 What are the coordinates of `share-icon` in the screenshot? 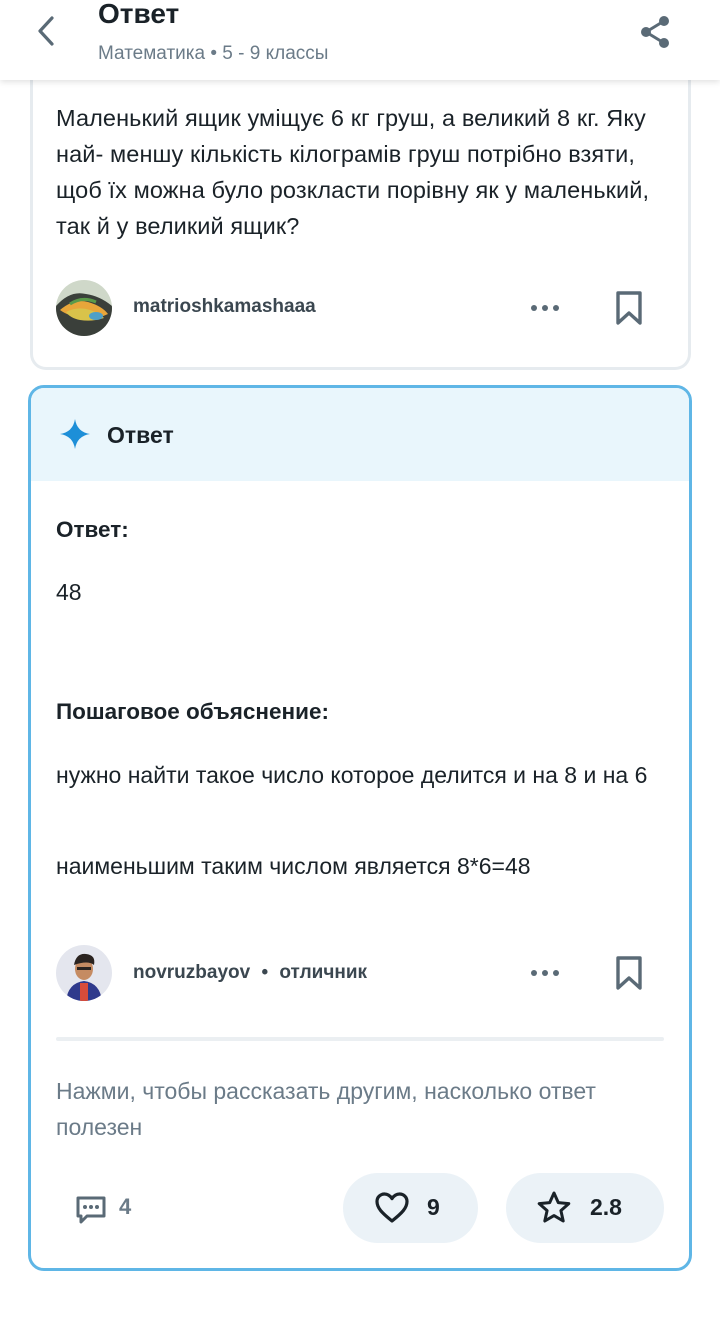 It's located at (655, 32).